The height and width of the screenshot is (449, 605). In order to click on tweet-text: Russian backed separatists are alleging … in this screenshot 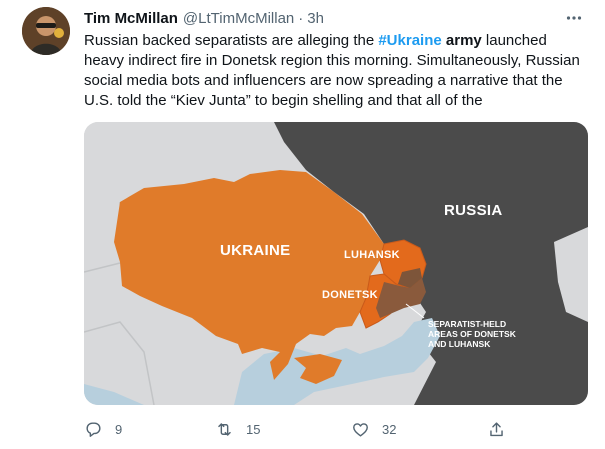, I will do `click(337, 71)`.